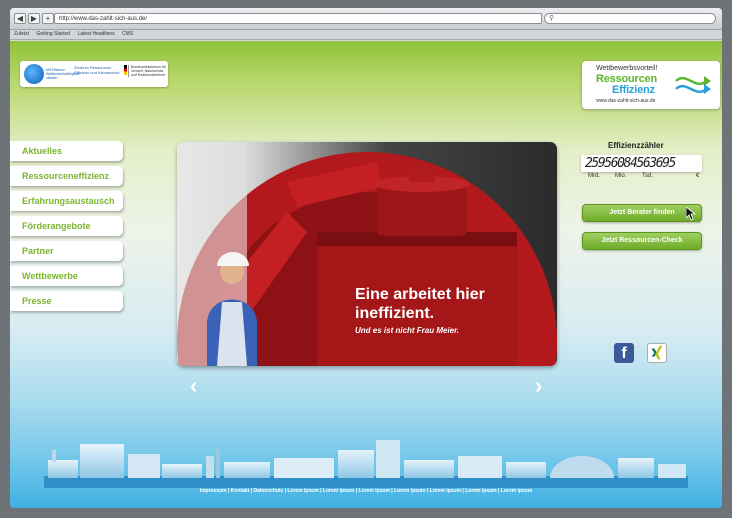 The height and width of the screenshot is (518, 732). What do you see at coordinates (20, 18) in the screenshot?
I see `back-button: ◀` at bounding box center [20, 18].